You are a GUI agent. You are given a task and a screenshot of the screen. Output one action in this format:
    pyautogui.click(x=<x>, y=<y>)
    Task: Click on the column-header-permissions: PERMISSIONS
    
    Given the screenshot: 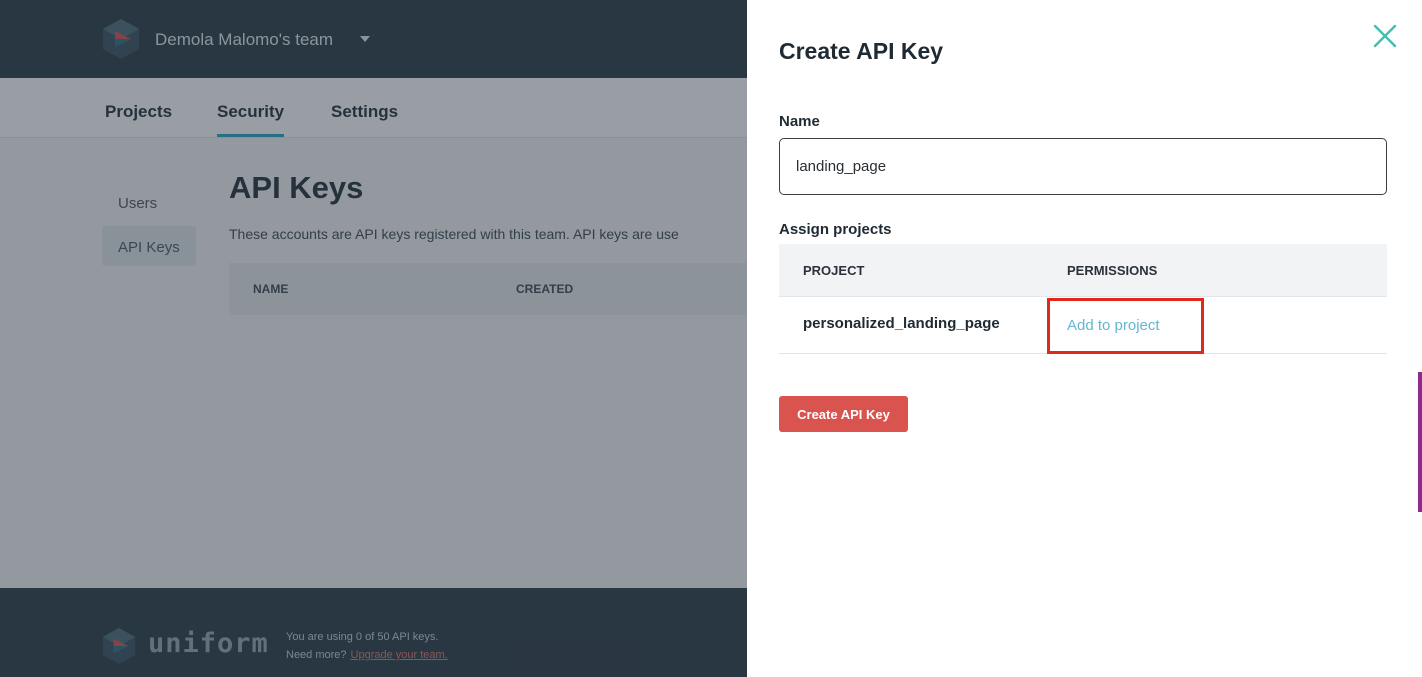 What is the action you would take?
    pyautogui.click(x=1112, y=270)
    